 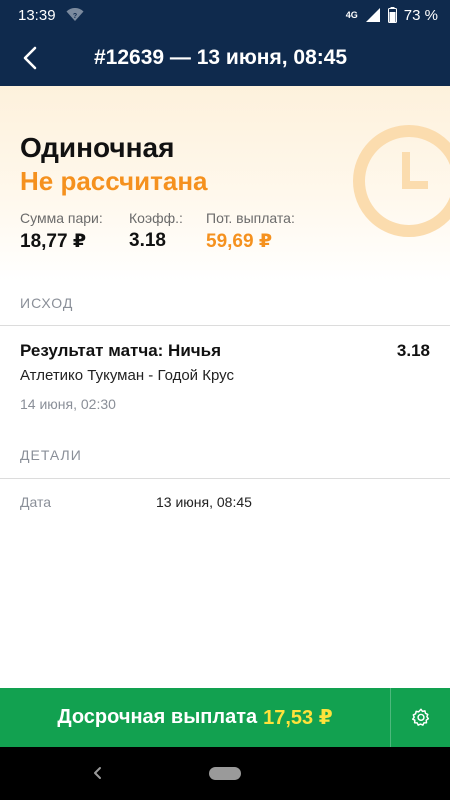 I want to click on status-right: 4G 73 %, so click(x=392, y=15).